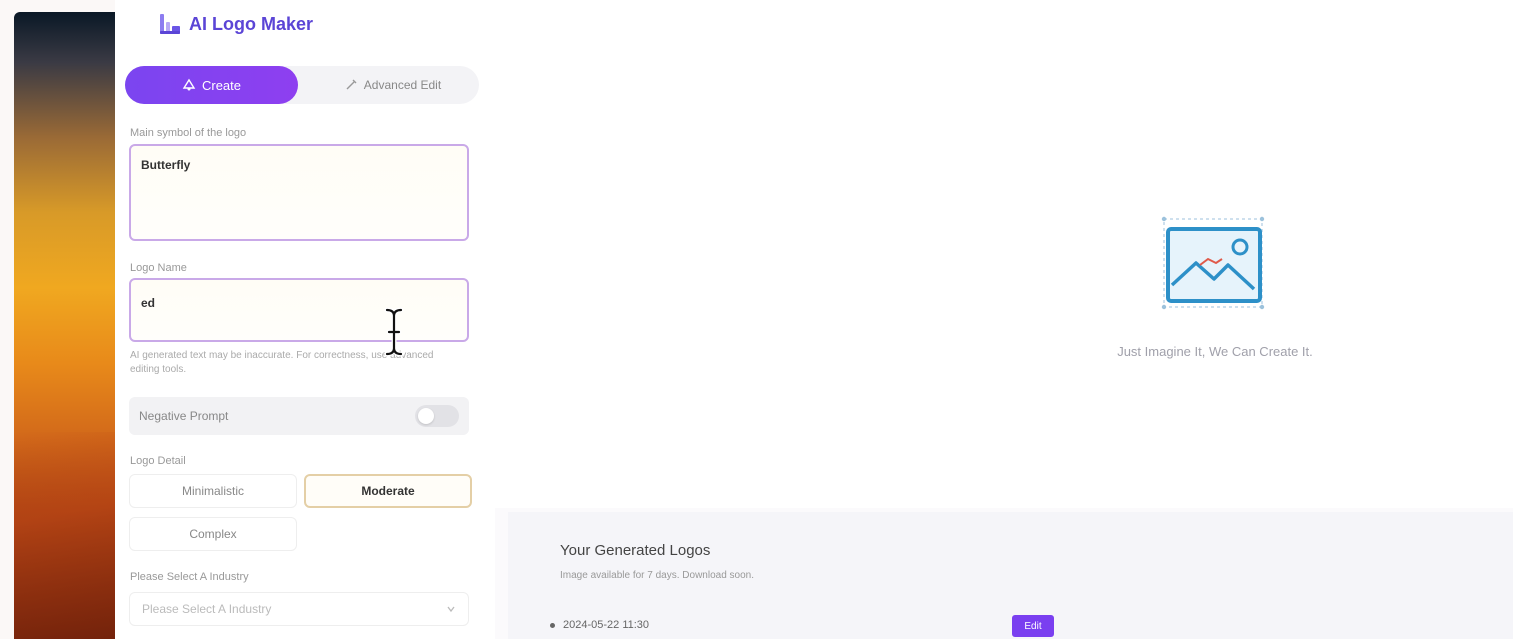 This screenshot has height=639, width=1513. I want to click on brand: AI Logo Maker, so click(236, 24).